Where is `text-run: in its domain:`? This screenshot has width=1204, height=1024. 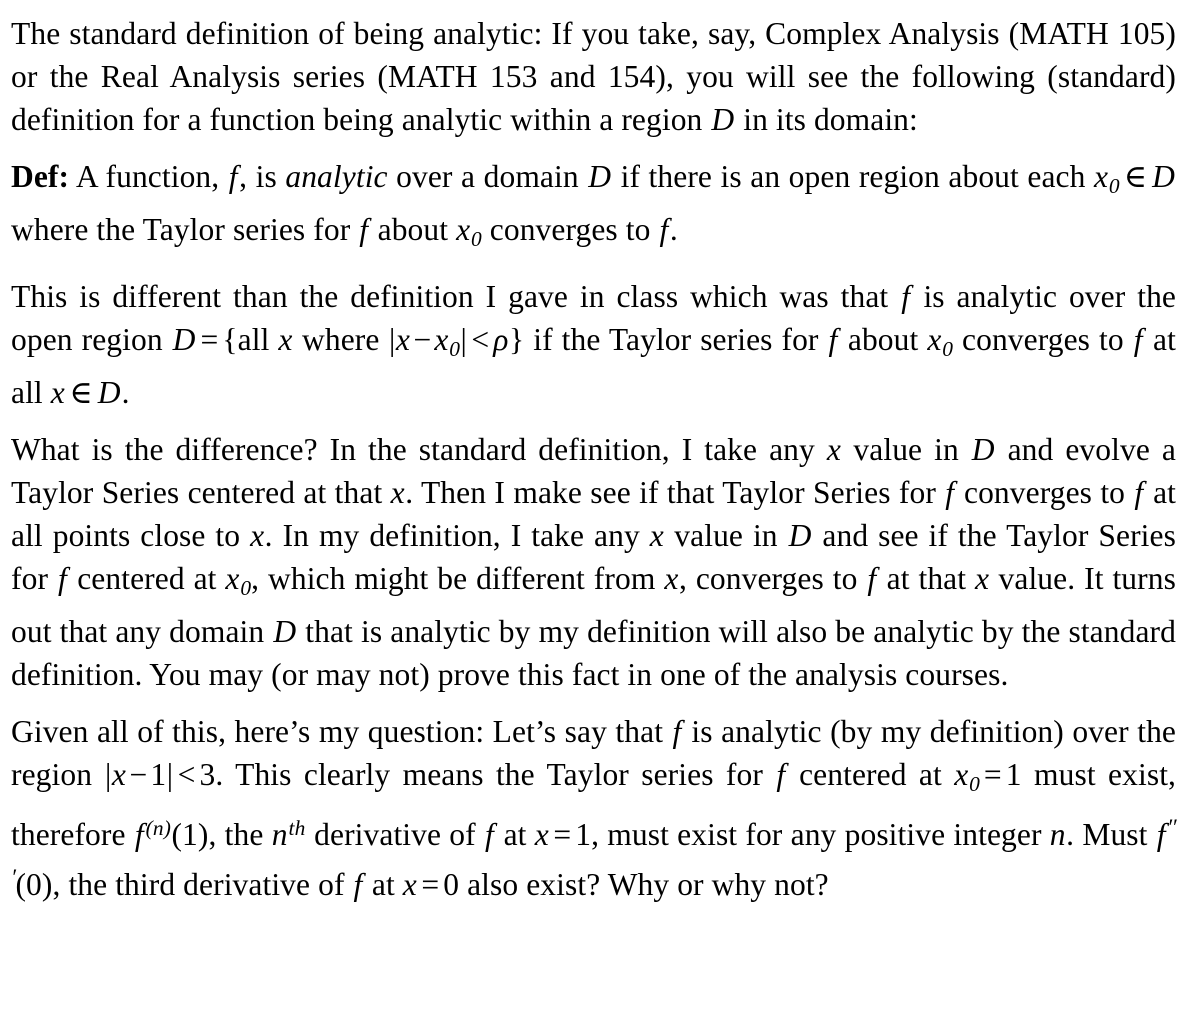 text-run: in its domain: is located at coordinates (830, 119).